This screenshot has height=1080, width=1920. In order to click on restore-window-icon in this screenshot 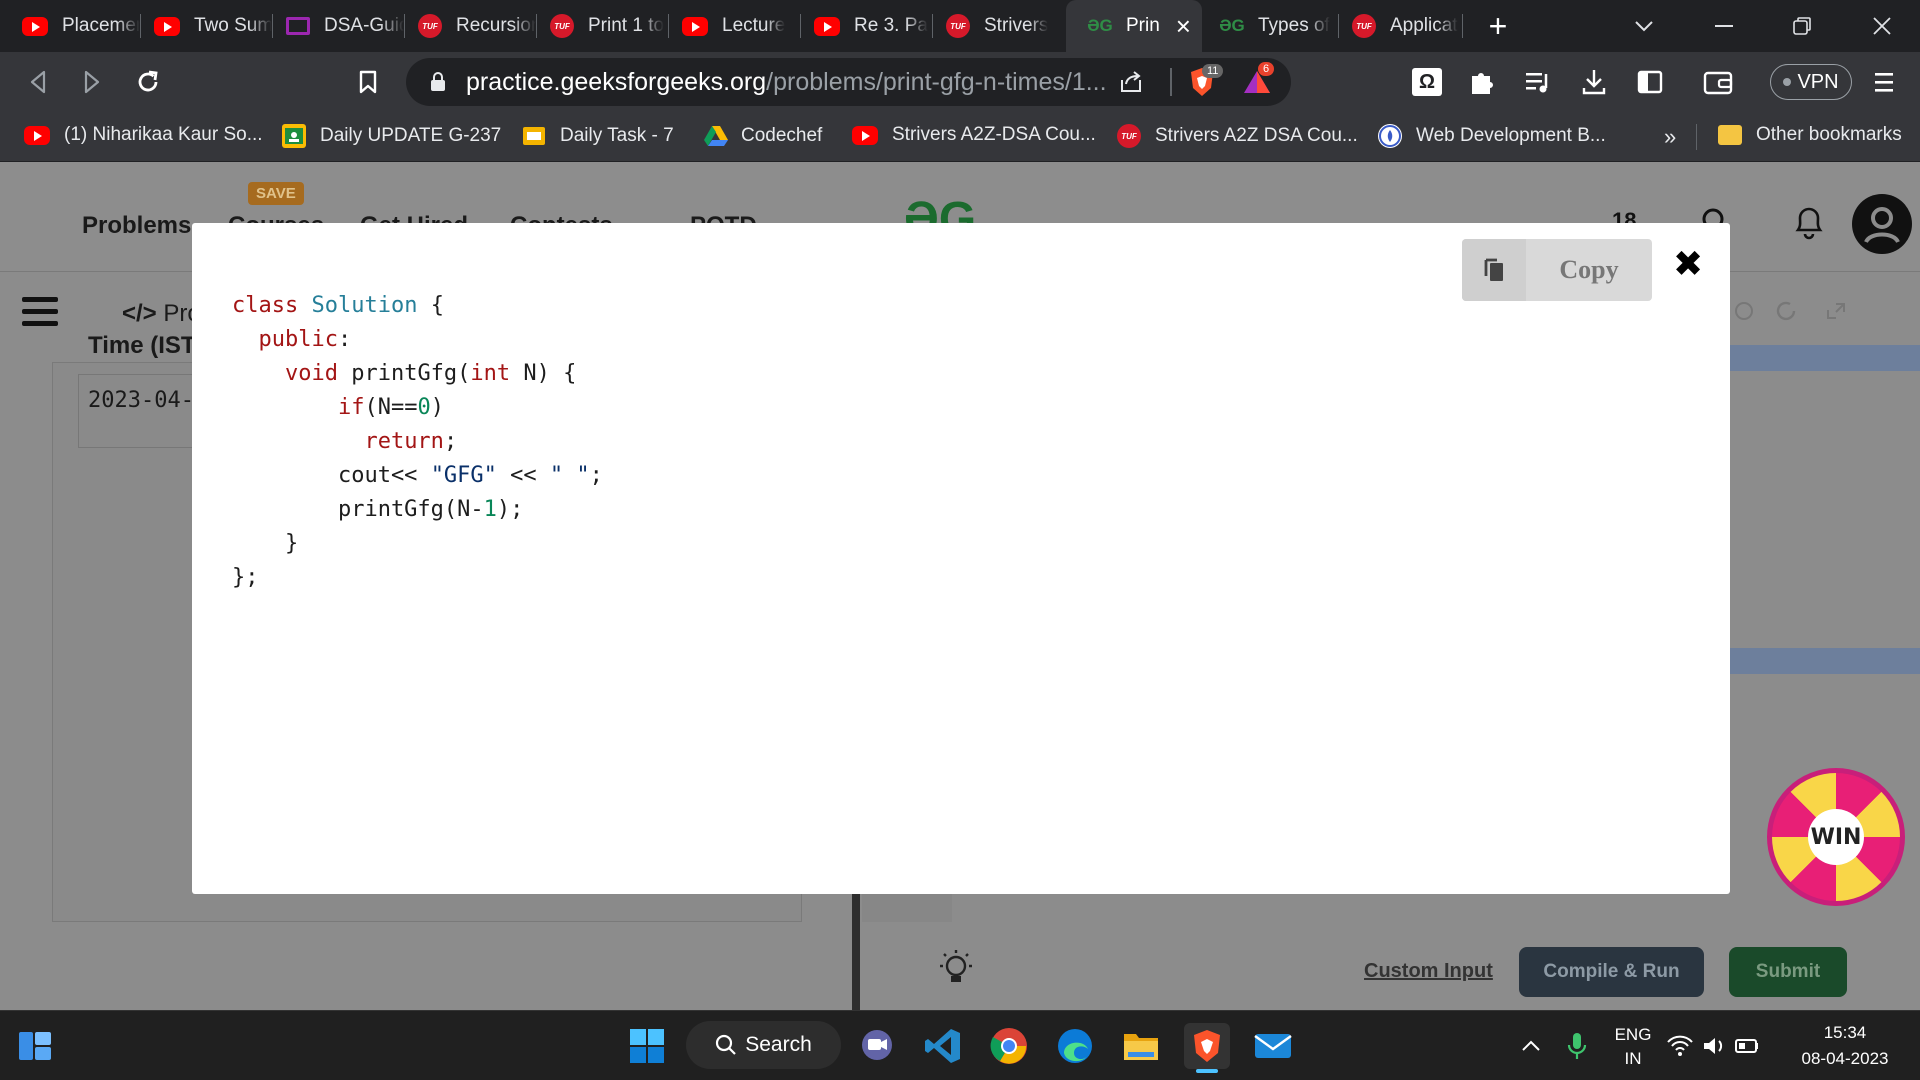, I will do `click(1802, 26)`.